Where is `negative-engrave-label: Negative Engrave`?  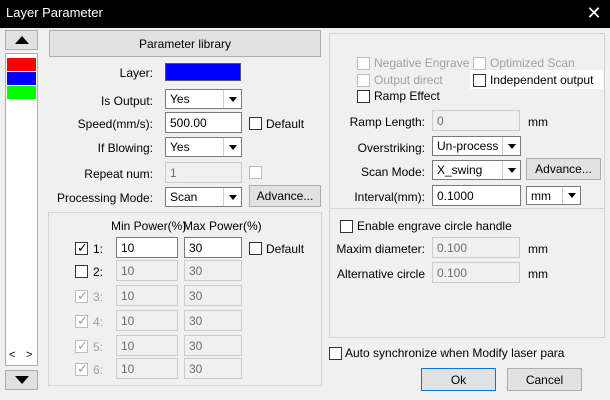 negative-engrave-label: Negative Engrave is located at coordinates (422, 63).